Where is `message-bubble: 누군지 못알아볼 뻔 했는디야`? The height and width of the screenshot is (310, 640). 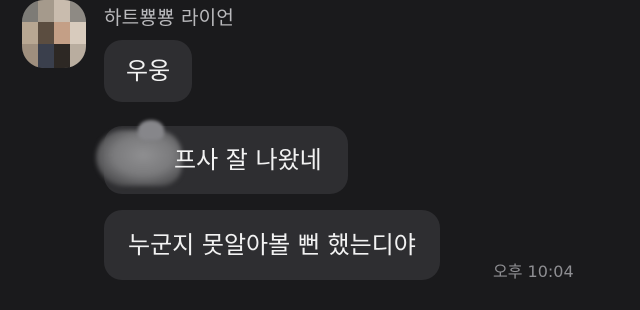
message-bubble: 누군지 못알아볼 뻔 했는디야 is located at coordinates (272, 245).